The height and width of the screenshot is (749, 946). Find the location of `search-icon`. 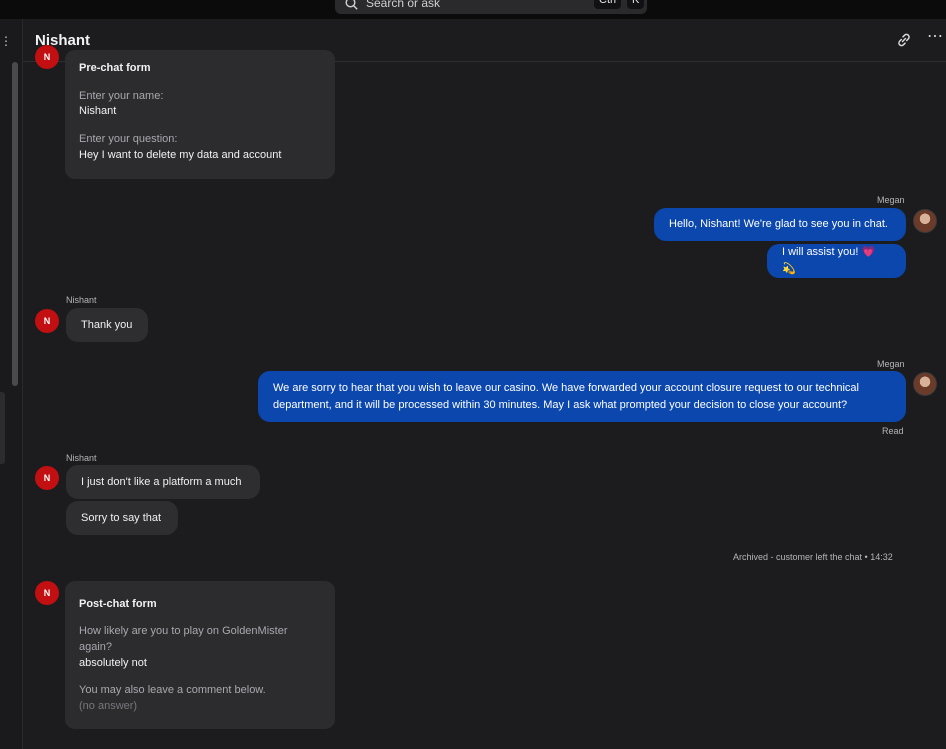

search-icon is located at coordinates (351, 5).